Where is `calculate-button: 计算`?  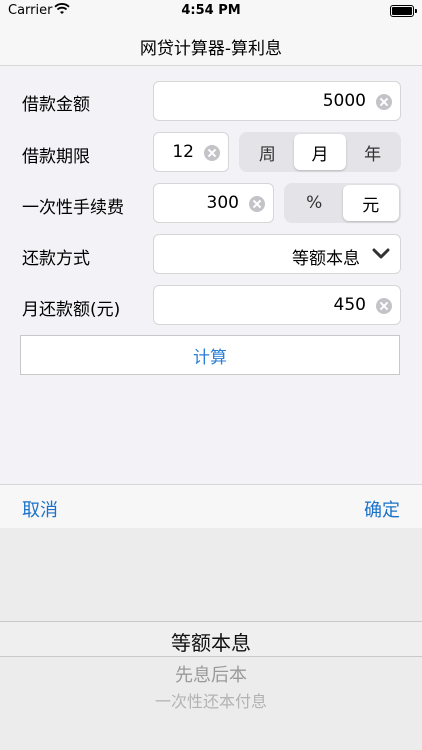 calculate-button: 计算 is located at coordinates (210, 355).